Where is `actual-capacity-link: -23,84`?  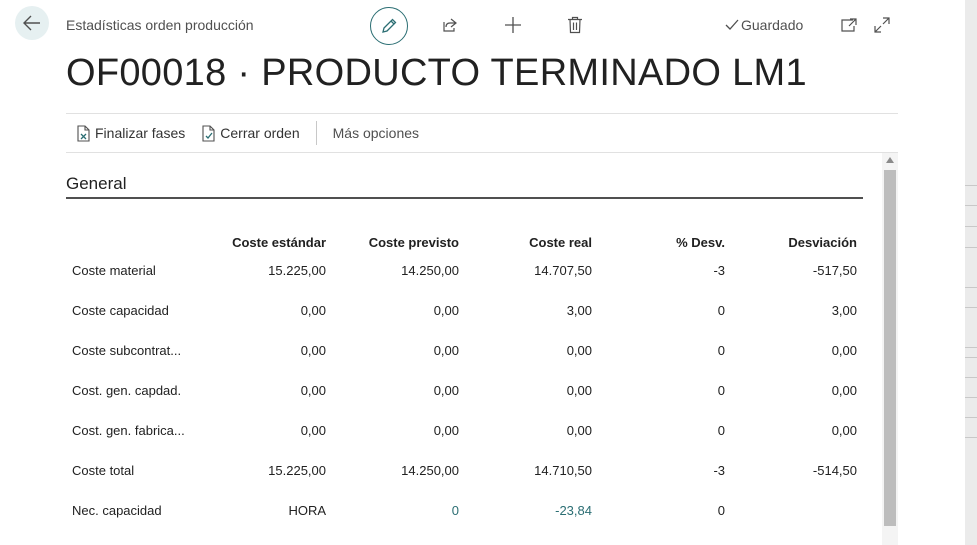 actual-capacity-link: -23,84 is located at coordinates (573, 510).